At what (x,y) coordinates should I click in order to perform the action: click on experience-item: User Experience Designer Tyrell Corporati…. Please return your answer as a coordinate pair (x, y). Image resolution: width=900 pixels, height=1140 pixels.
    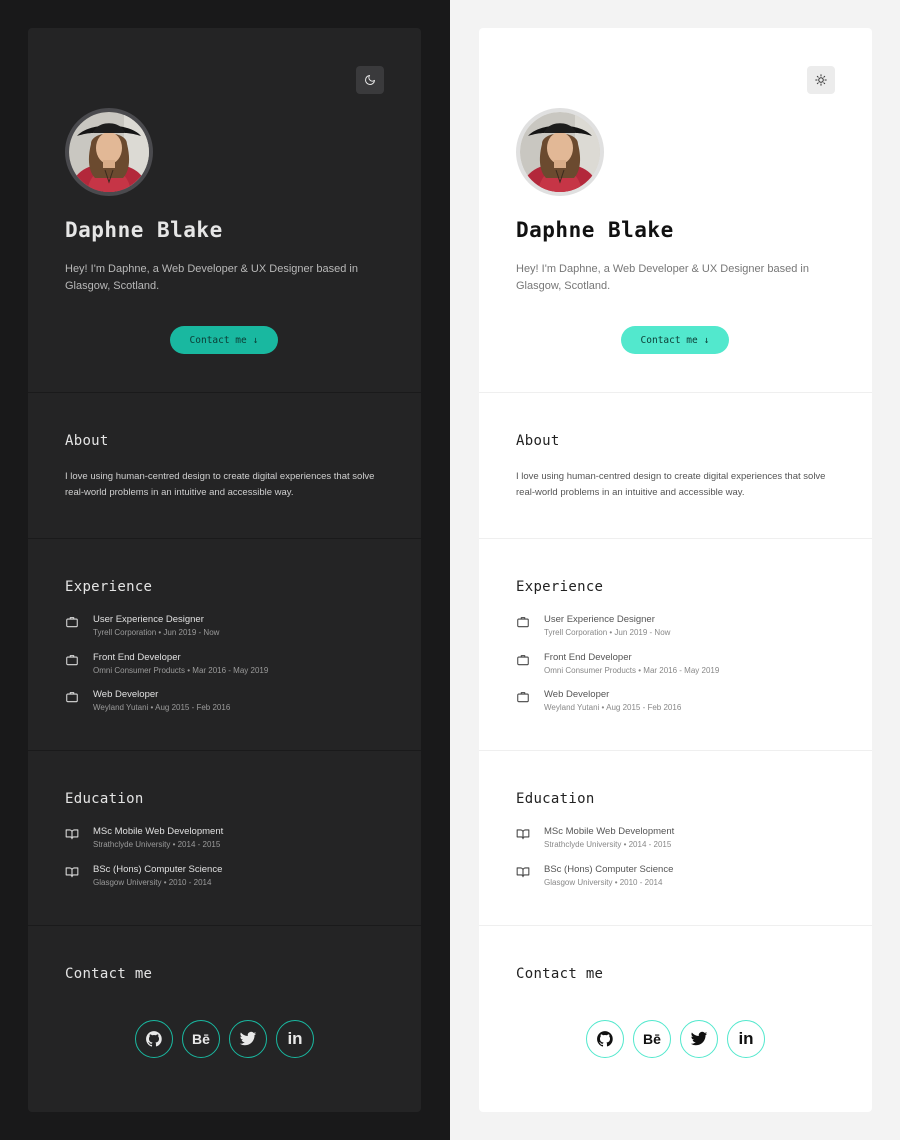
    Looking at the image, I should click on (684, 633).